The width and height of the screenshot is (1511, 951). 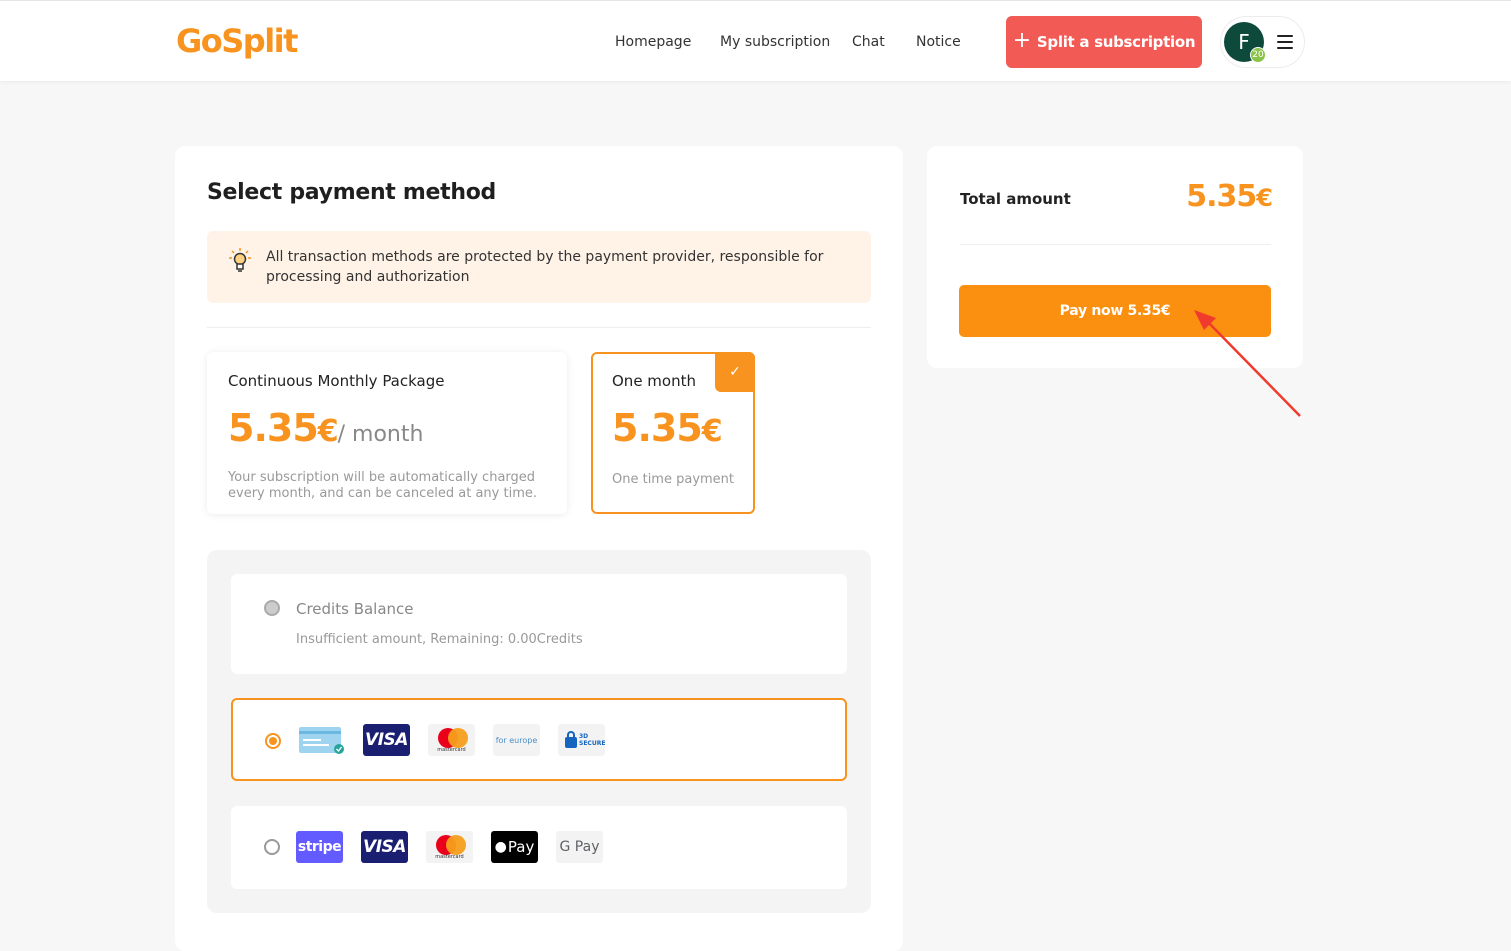 I want to click on package-one-month: ✓ One month 5.35€ One time payment, so click(x=673, y=433).